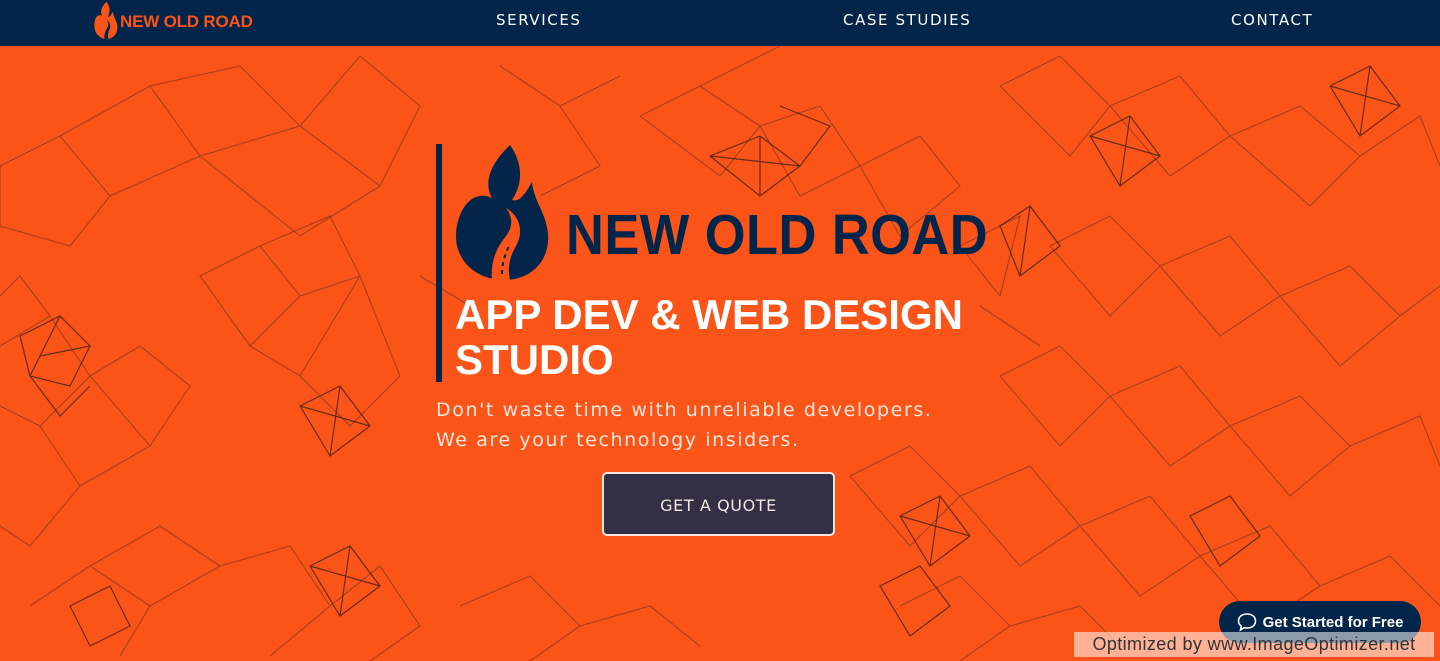 The height and width of the screenshot is (661, 1440). Describe the element at coordinates (1254, 644) in the screenshot. I see `optimizer-watermark: Optimized by www.ImageOptimizer.net` at that location.